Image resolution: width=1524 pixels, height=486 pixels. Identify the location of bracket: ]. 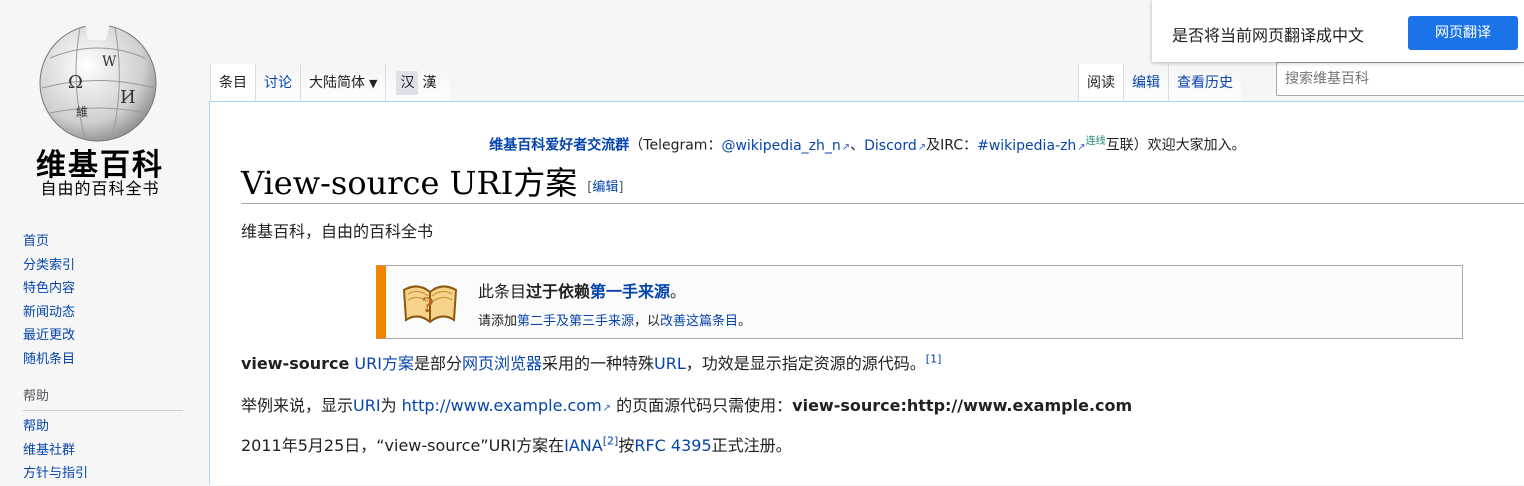
(621, 187).